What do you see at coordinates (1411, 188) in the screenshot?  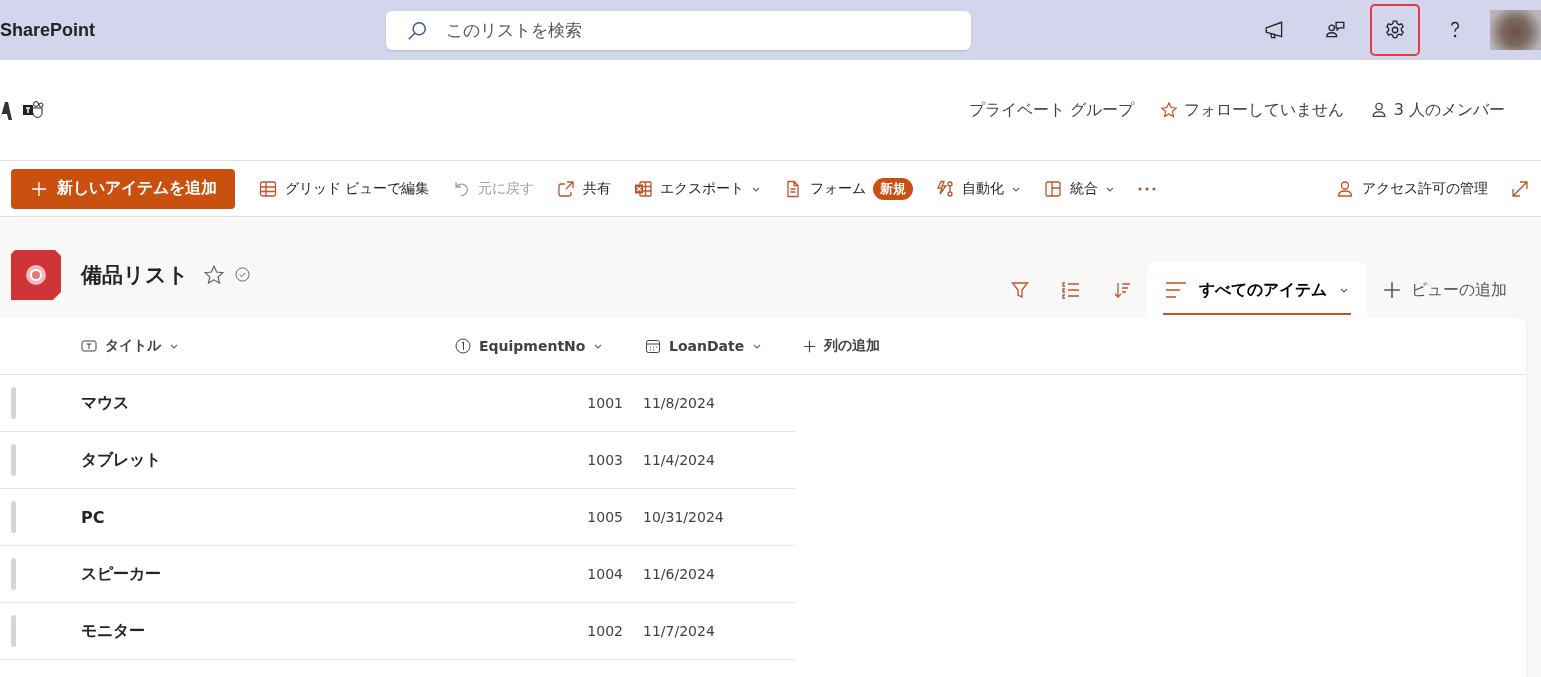 I see `access-command: アクセス許可の管理` at bounding box center [1411, 188].